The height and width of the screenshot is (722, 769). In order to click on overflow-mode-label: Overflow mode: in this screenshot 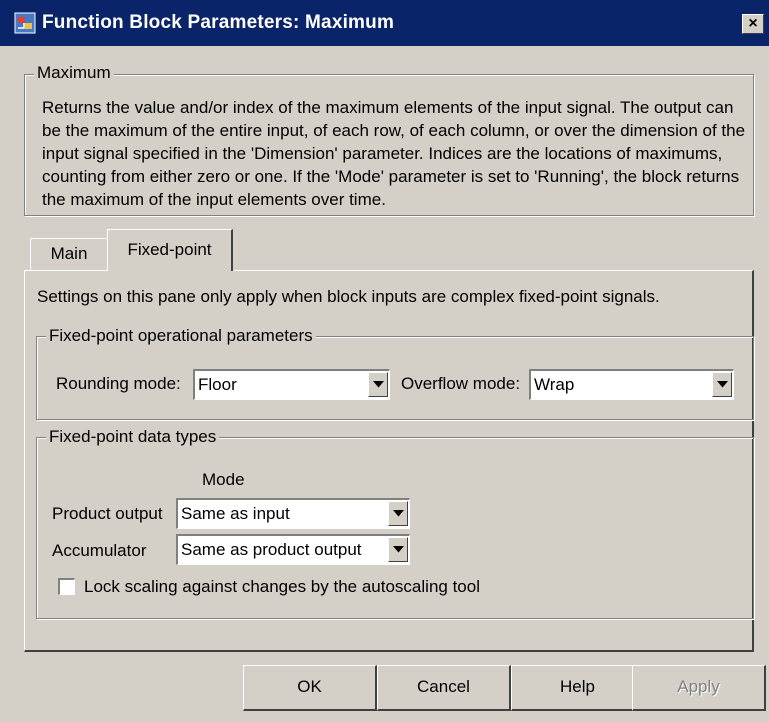, I will do `click(461, 383)`.